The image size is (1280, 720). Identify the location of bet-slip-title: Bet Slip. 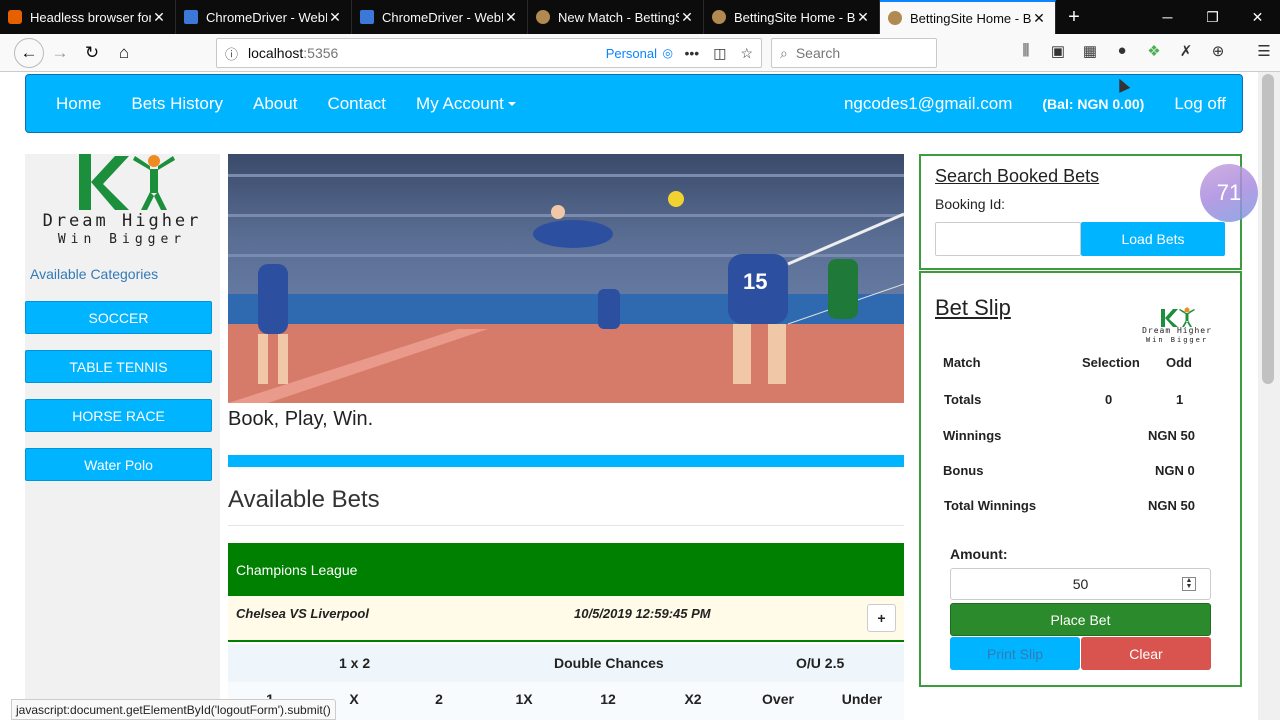
(973, 307).